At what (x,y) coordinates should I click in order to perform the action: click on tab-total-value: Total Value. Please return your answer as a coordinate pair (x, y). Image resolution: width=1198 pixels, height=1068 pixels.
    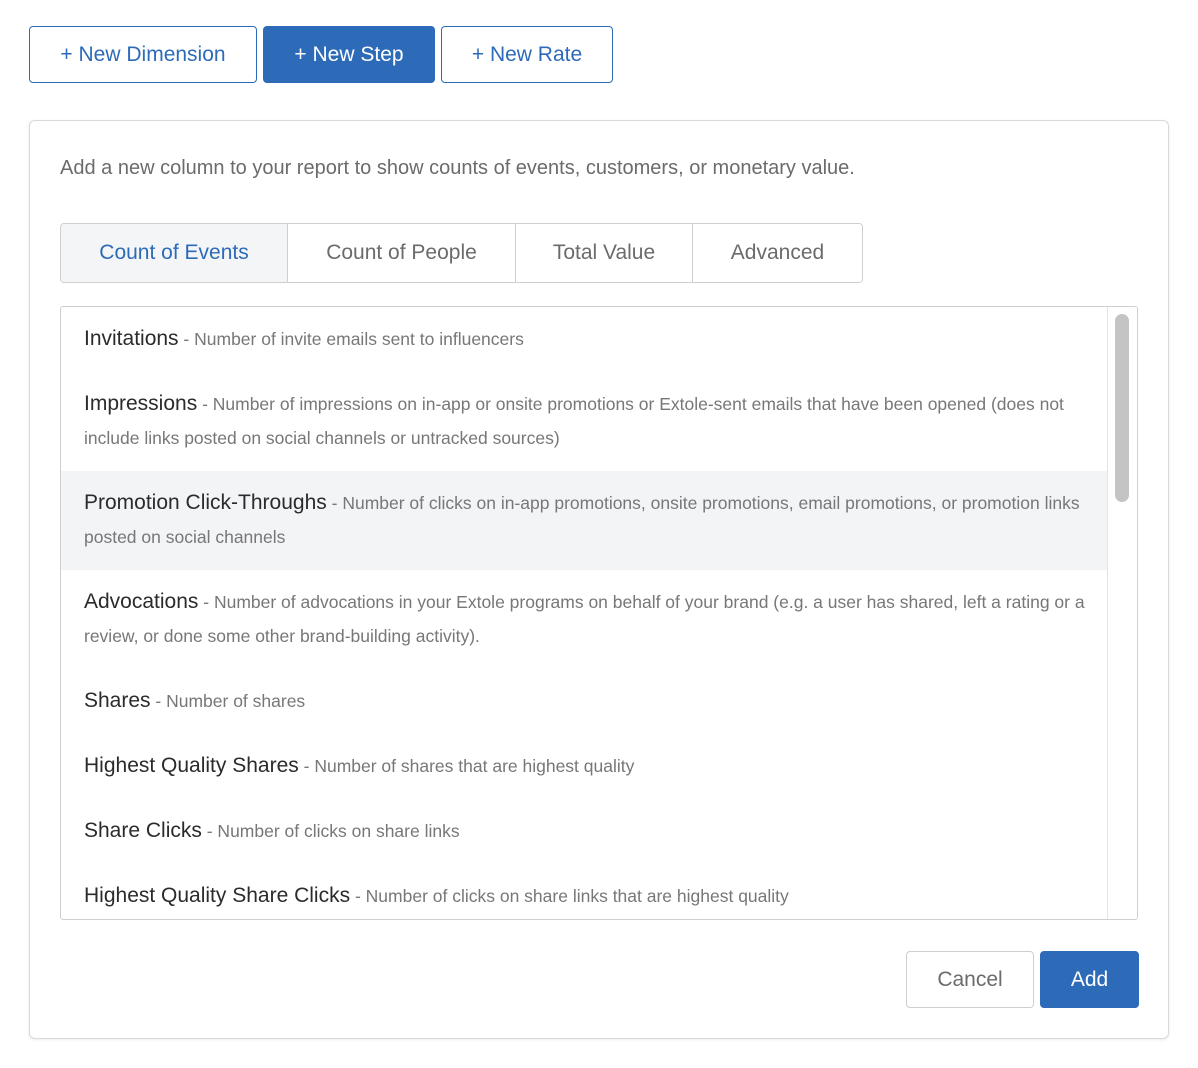
    Looking at the image, I should click on (604, 253).